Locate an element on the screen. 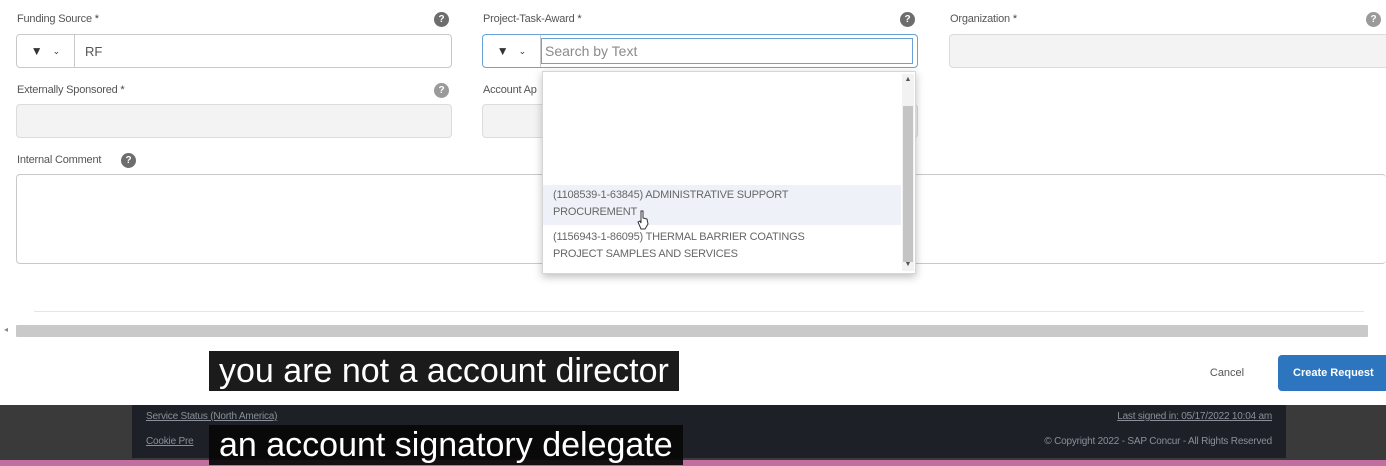 The image size is (1386, 466). internal-comment-label: Internal Comment is located at coordinates (59, 160).